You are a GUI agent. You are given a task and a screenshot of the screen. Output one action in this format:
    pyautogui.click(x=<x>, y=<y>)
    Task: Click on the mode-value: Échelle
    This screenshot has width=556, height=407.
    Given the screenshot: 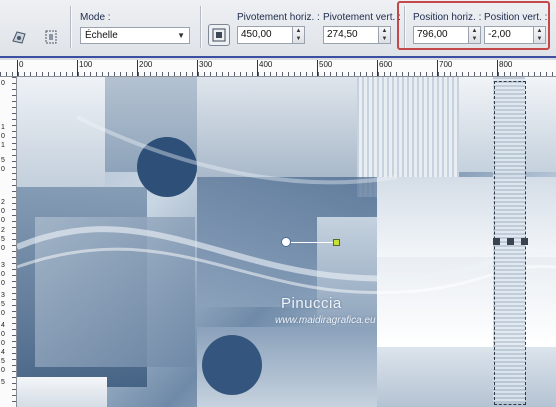 What is the action you would take?
    pyautogui.click(x=101, y=35)
    